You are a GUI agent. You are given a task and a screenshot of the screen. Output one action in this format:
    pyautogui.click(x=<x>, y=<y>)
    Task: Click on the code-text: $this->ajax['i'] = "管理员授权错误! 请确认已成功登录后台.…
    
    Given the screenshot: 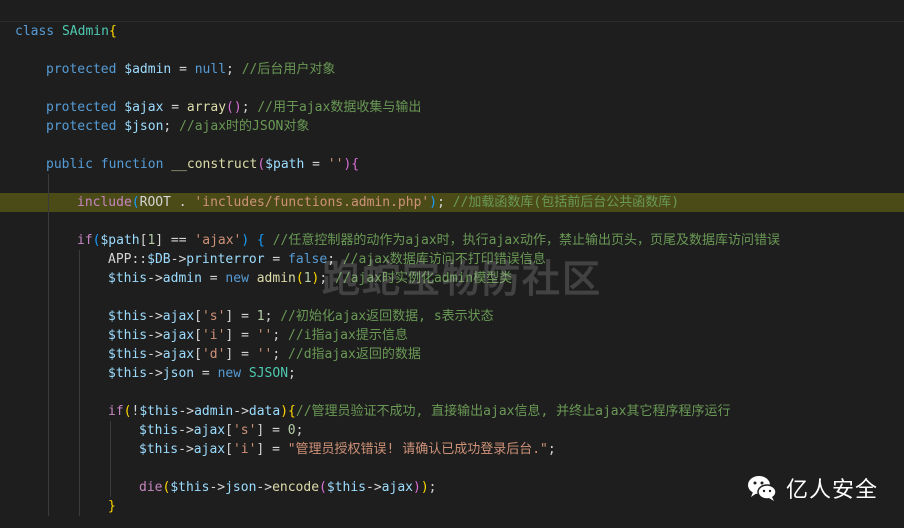 What is the action you would take?
    pyautogui.click(x=347, y=449)
    